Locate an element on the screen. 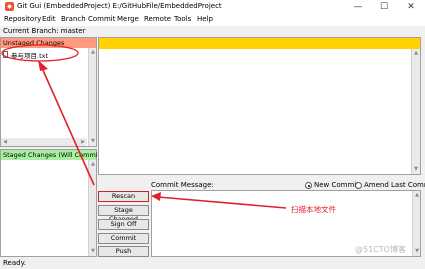 The image size is (425, 269). file-highlight-ellipse is located at coordinates (40, 53).